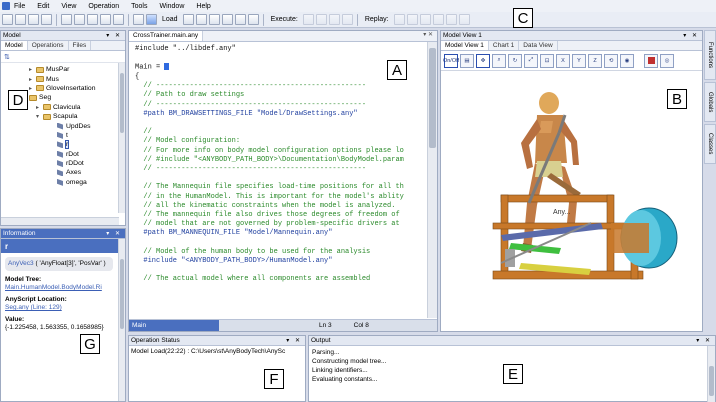 This screenshot has height=402, width=716. I want to click on zoom-box-icon: ⊡, so click(547, 60).